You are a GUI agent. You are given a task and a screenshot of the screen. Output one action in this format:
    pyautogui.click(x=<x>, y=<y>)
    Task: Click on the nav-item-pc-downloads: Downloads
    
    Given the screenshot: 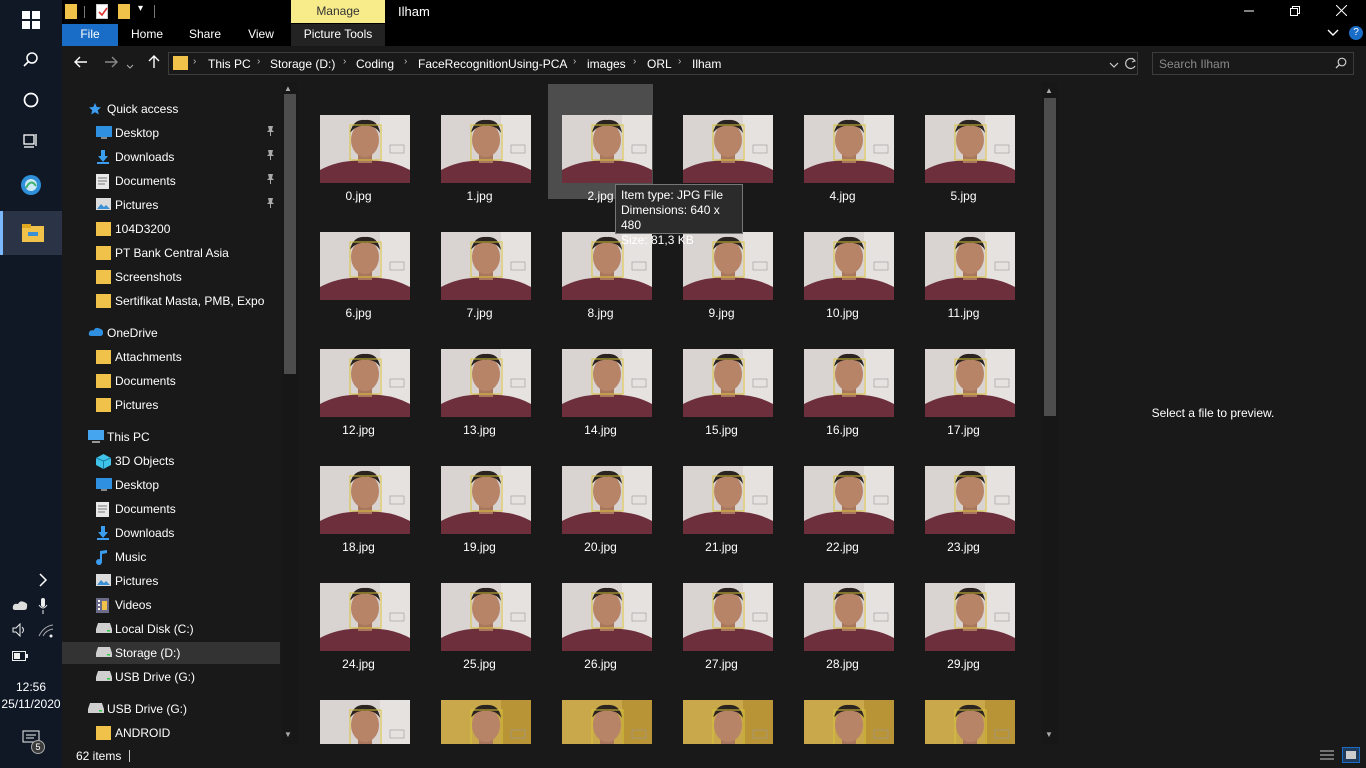 What is the action you would take?
    pyautogui.click(x=171, y=533)
    